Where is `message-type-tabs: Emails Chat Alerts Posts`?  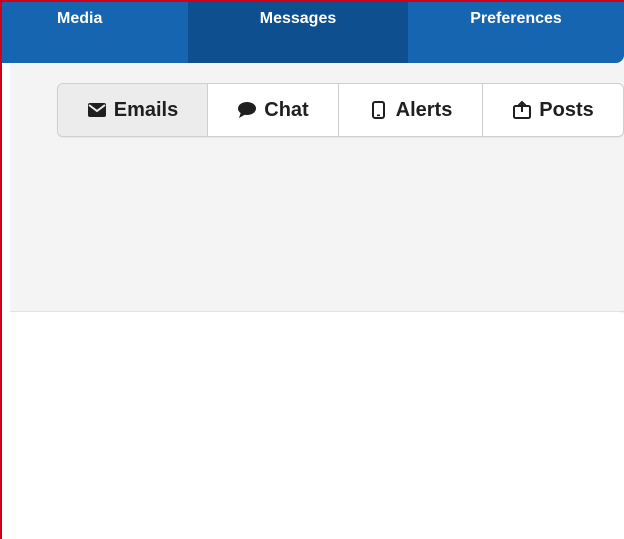
message-type-tabs: Emails Chat Alerts Posts is located at coordinates (340, 110).